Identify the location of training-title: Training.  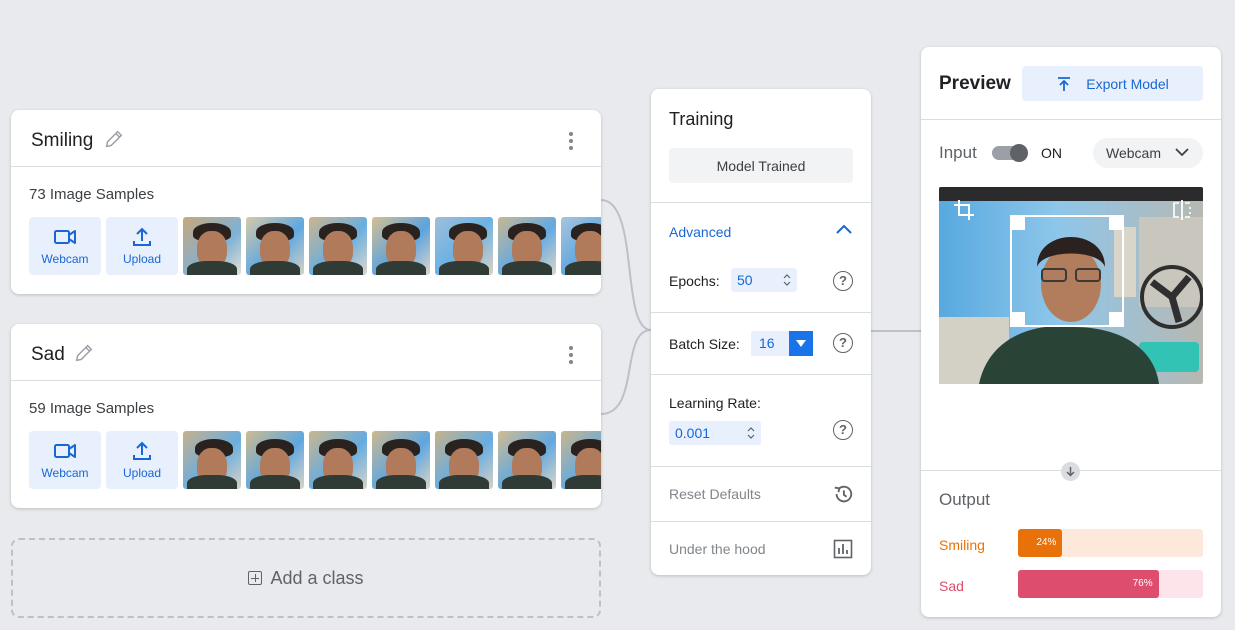
(701, 119).